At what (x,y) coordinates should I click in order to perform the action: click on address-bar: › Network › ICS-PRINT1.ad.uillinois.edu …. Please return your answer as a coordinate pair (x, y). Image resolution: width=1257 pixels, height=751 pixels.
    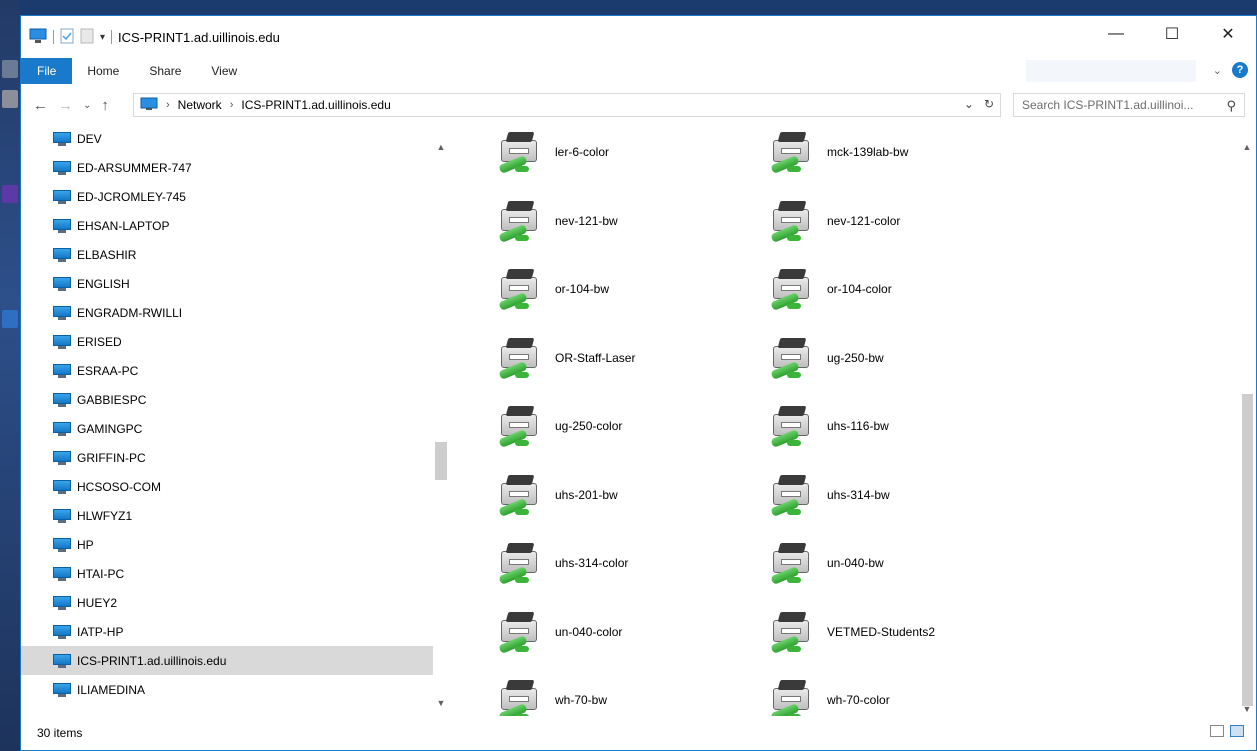
    Looking at the image, I should click on (567, 105).